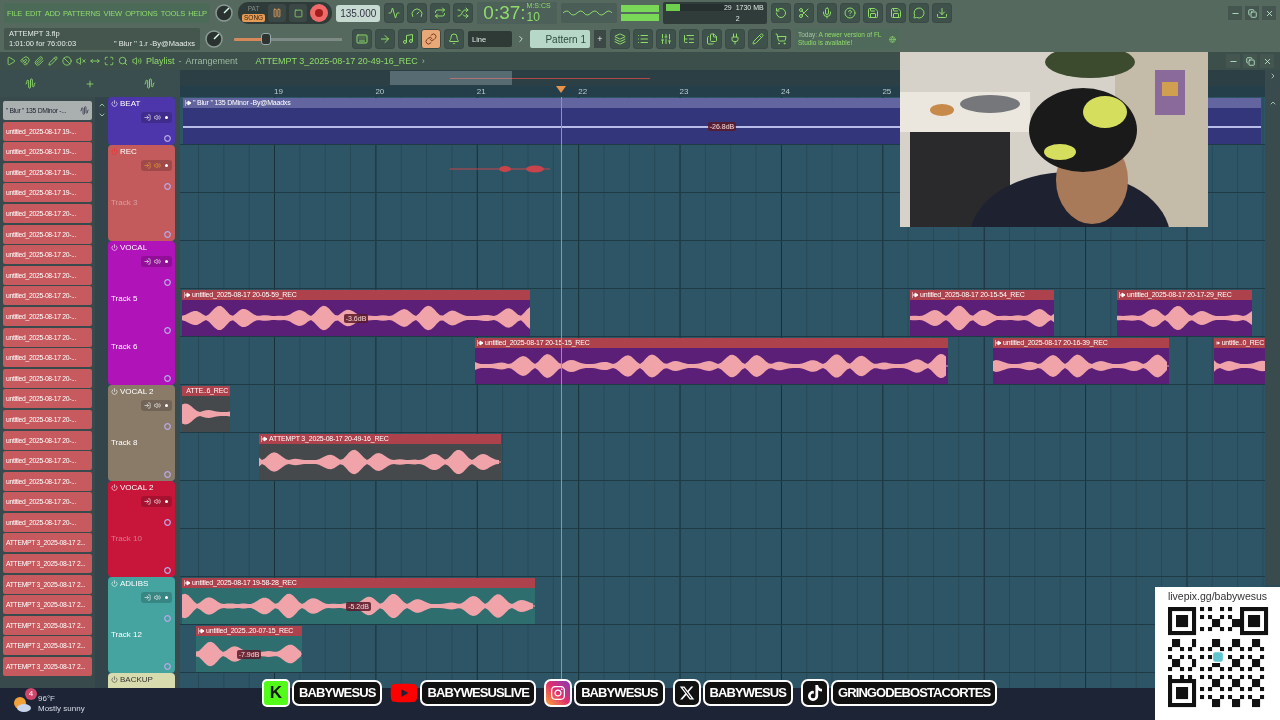 This screenshot has height=720, width=1280. Describe the element at coordinates (583, 91) in the screenshot. I see `bar-number: 22` at that location.